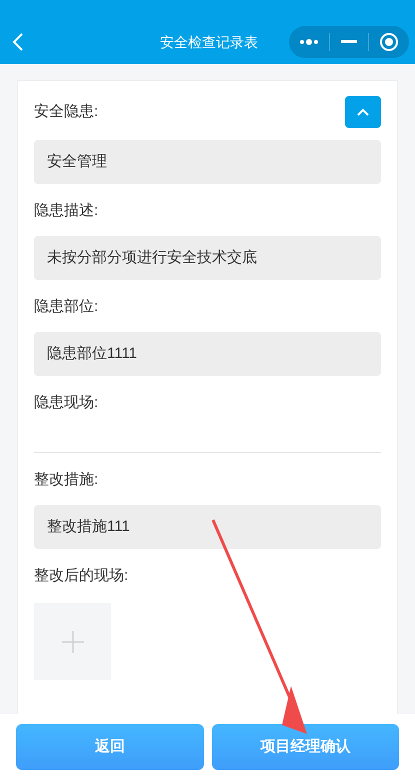 The image size is (415, 780). I want to click on field-label: 隐患现场:, so click(66, 402).